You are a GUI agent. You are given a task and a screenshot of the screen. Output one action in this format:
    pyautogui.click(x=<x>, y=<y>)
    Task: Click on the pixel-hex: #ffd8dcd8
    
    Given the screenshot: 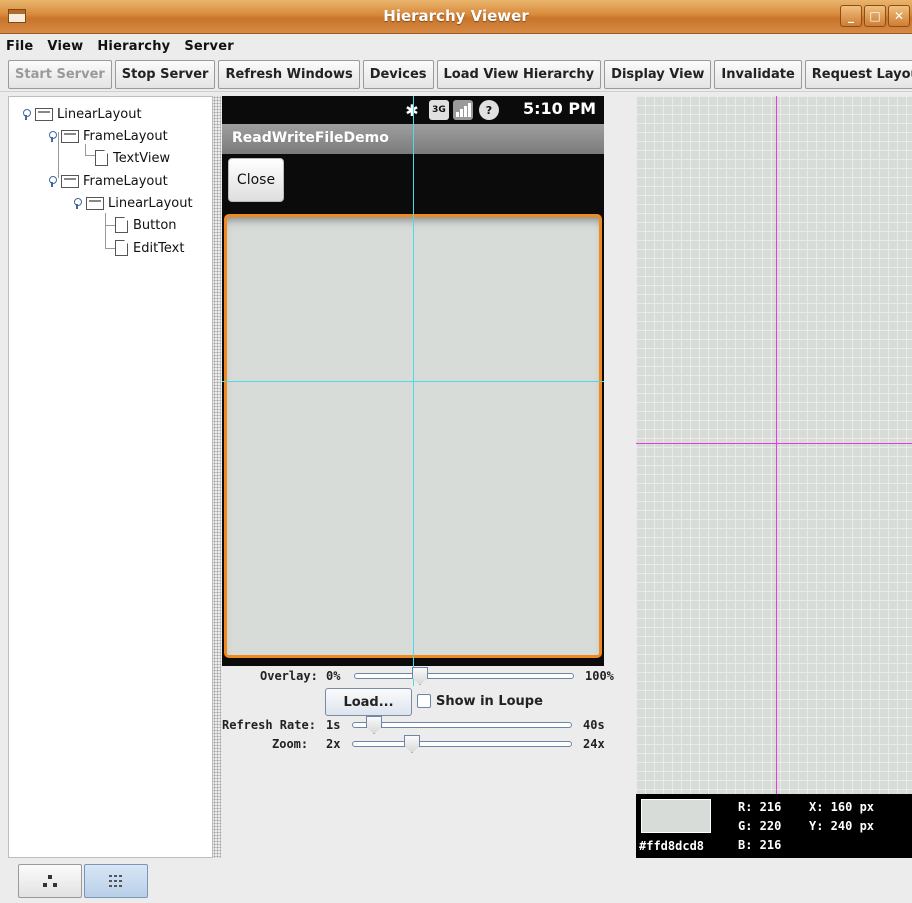 What is the action you would take?
    pyautogui.click(x=672, y=846)
    